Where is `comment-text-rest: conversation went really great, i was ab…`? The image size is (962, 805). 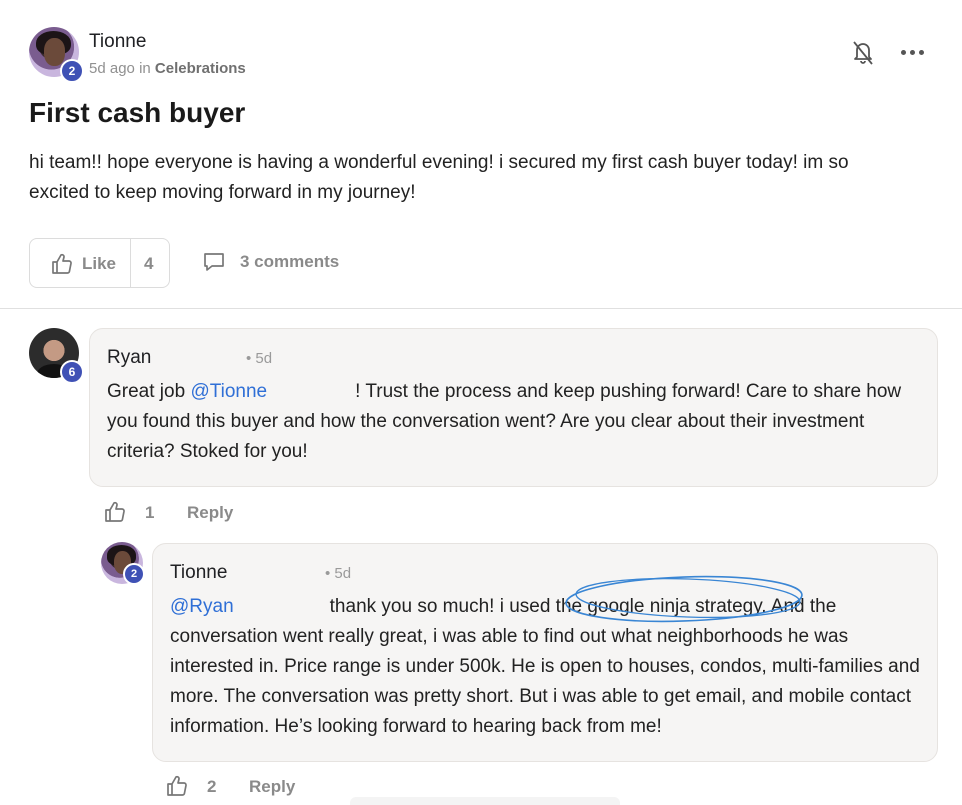
comment-text-rest: conversation went really great, i was ab… is located at coordinates (545, 681).